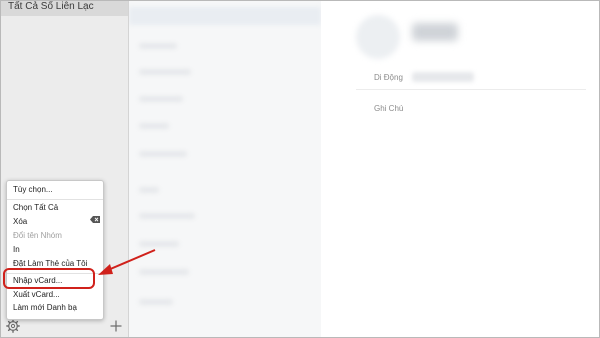 The width and height of the screenshot is (600, 338). I want to click on menu-item-refresh-contacts: Làm mới Danh bạ, so click(45, 307).